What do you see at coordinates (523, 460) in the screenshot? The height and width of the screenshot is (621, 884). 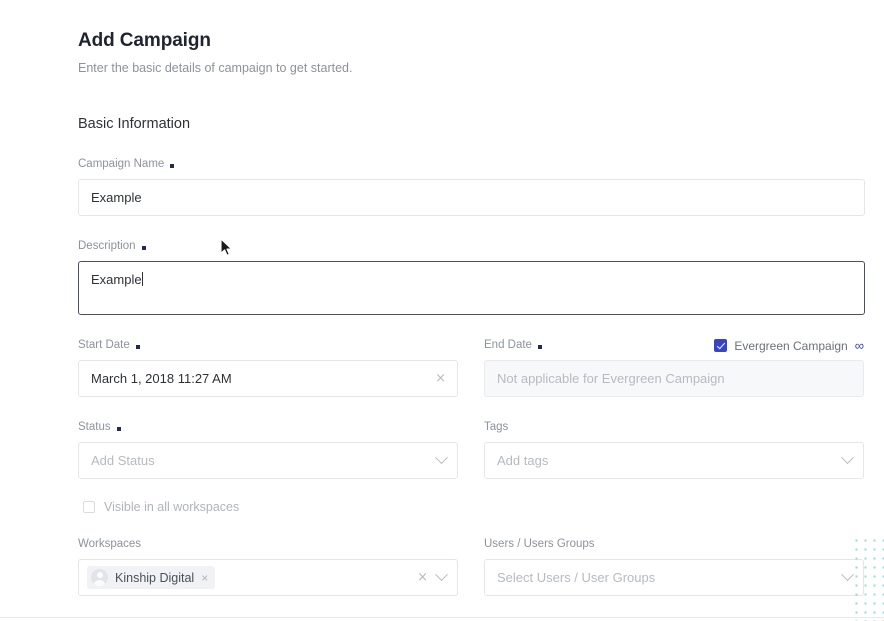 I see `tags-placeholder: Add tags` at bounding box center [523, 460].